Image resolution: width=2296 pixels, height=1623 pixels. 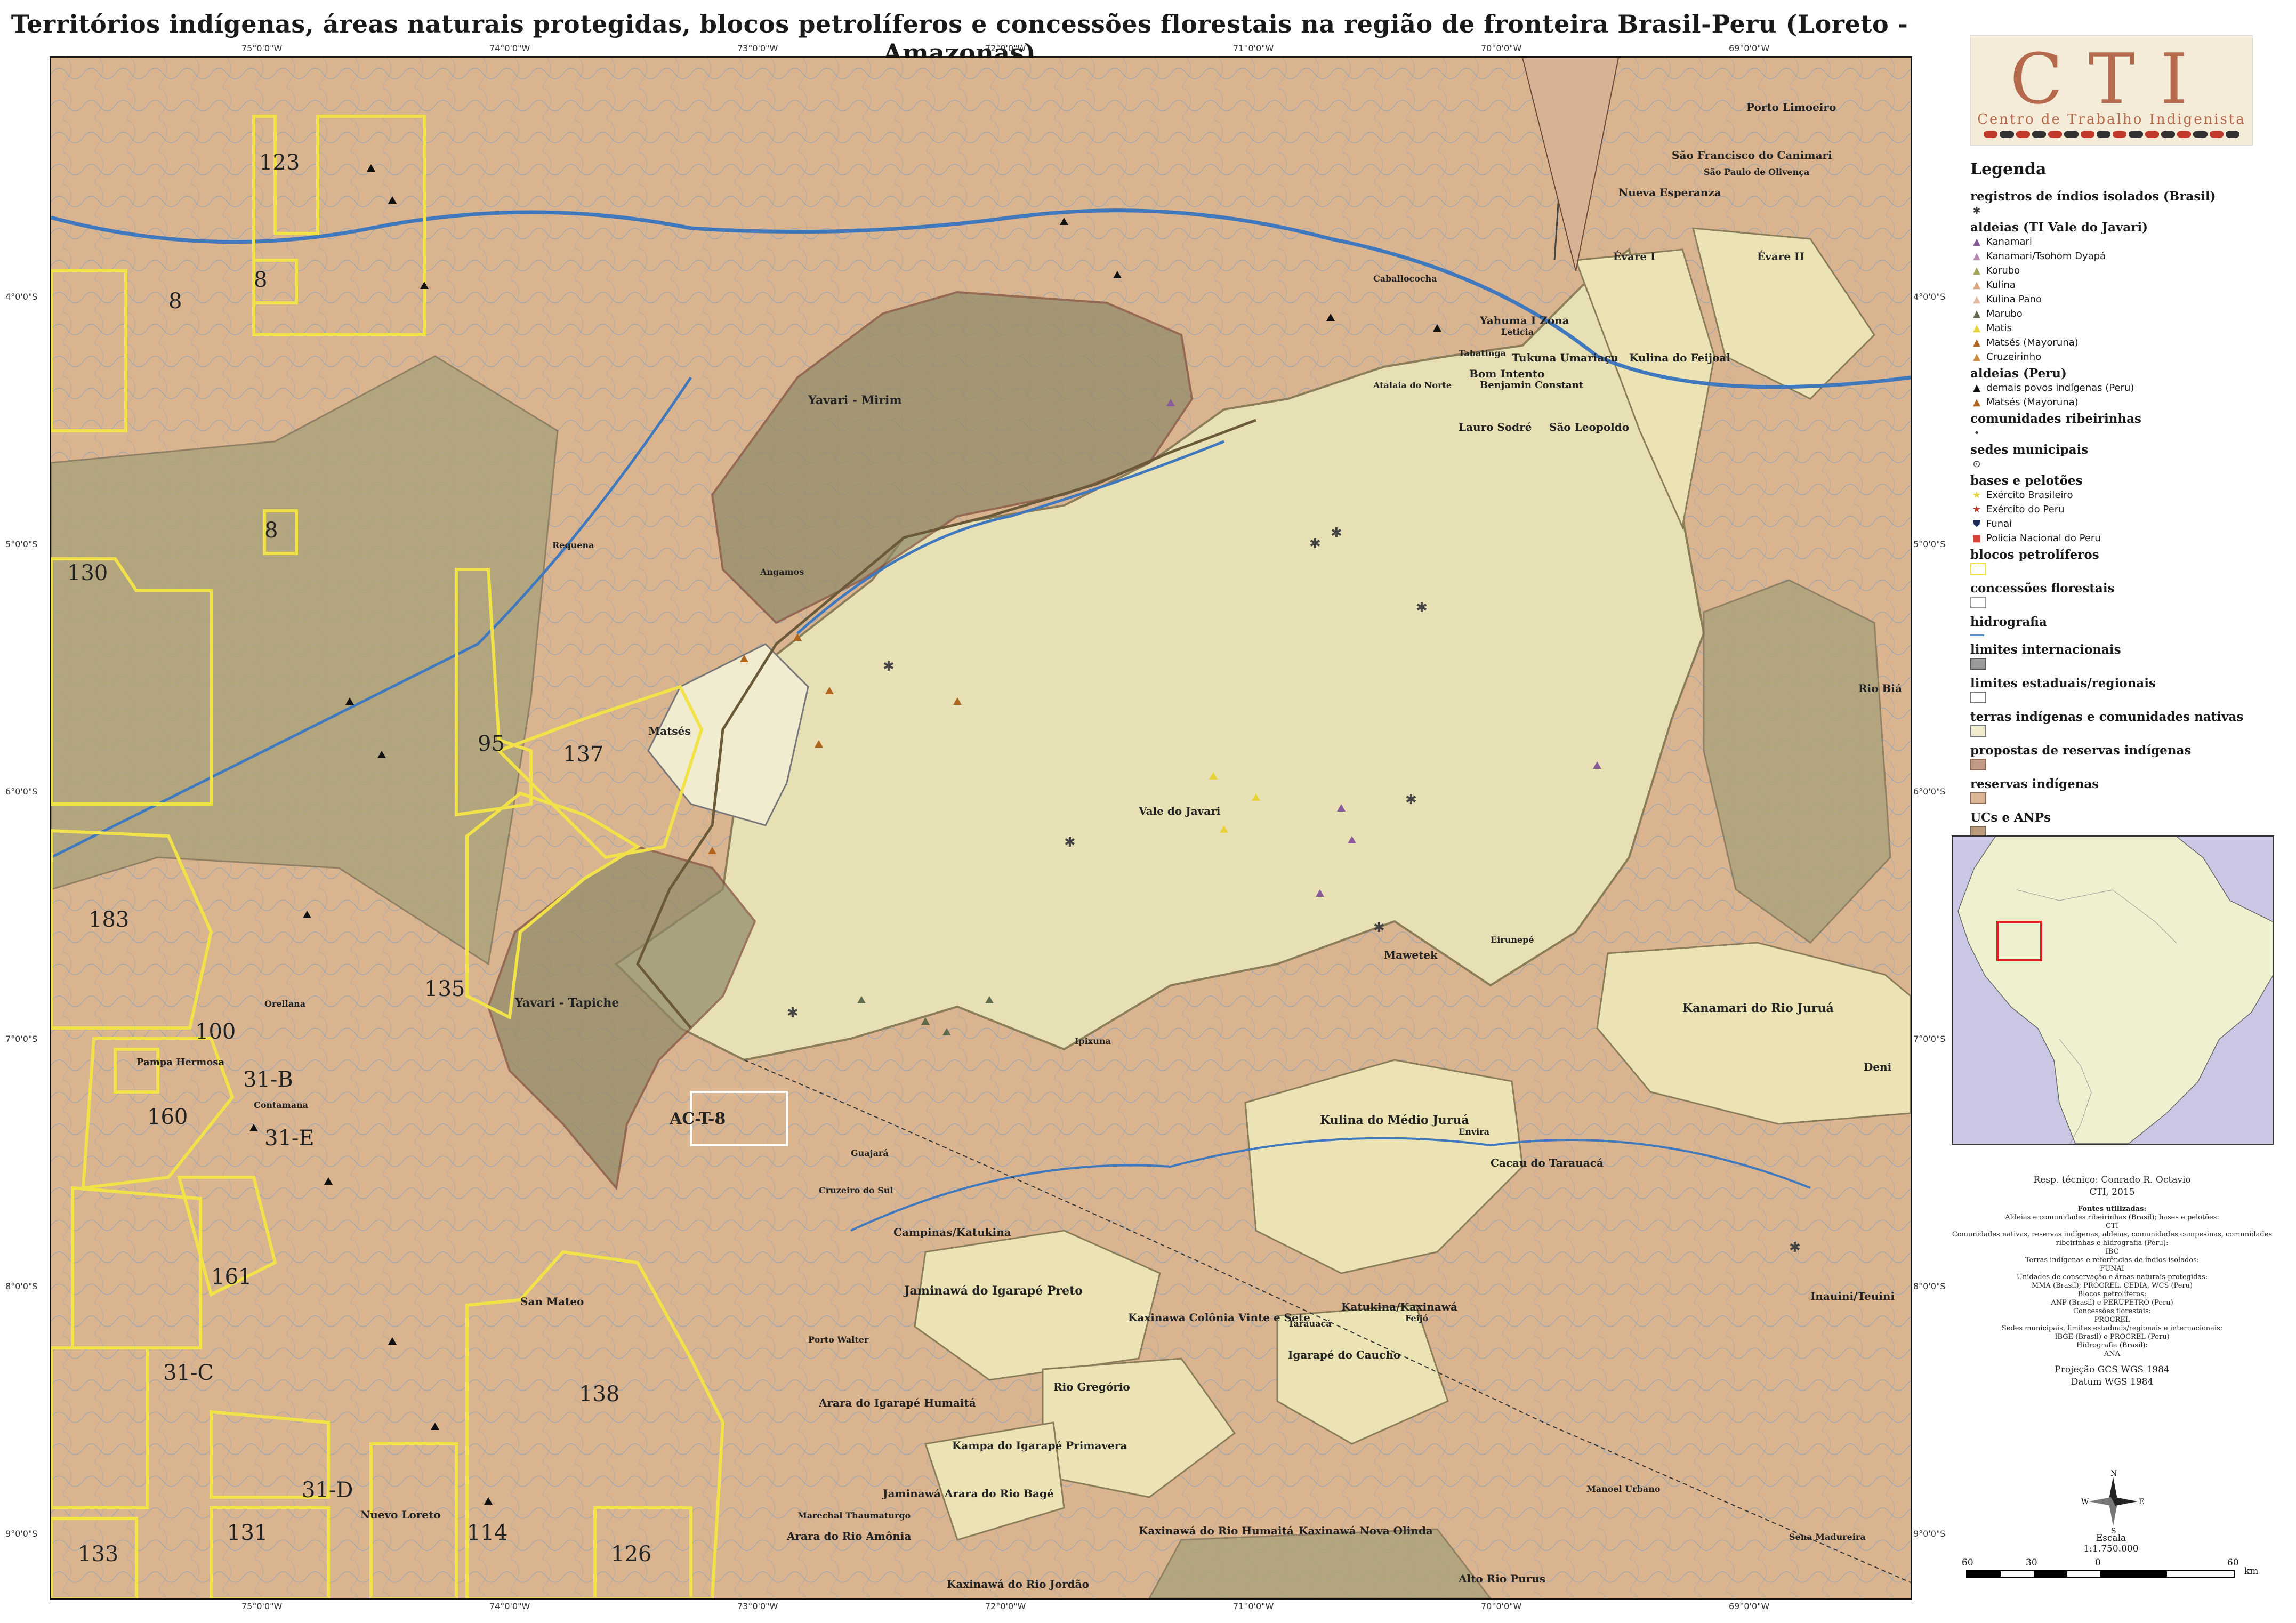 I want to click on block-137: 137, so click(x=583, y=755).